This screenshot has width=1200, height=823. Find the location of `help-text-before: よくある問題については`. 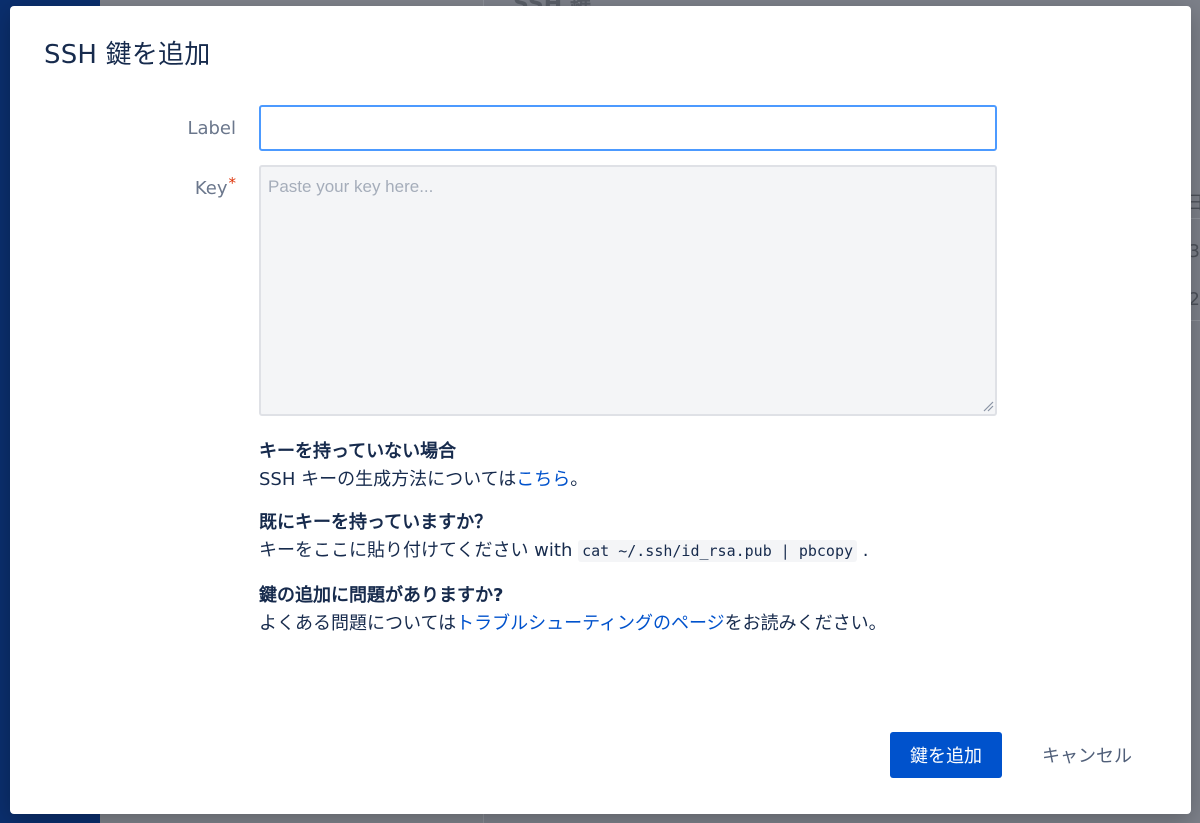

help-text-before: よくある問題については is located at coordinates (358, 623).